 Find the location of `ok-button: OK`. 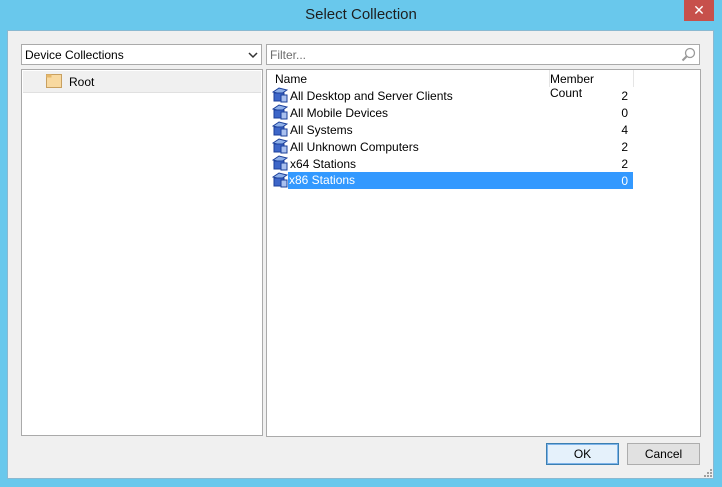

ok-button: OK is located at coordinates (582, 454).